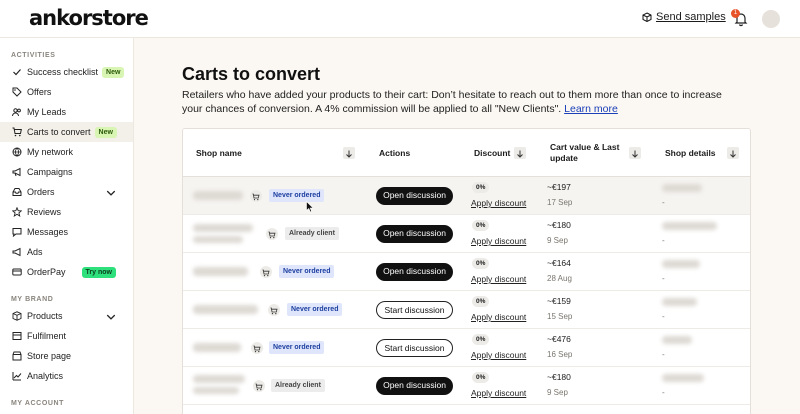  What do you see at coordinates (560, 202) in the screenshot?
I see `last-update: 17 Sep` at bounding box center [560, 202].